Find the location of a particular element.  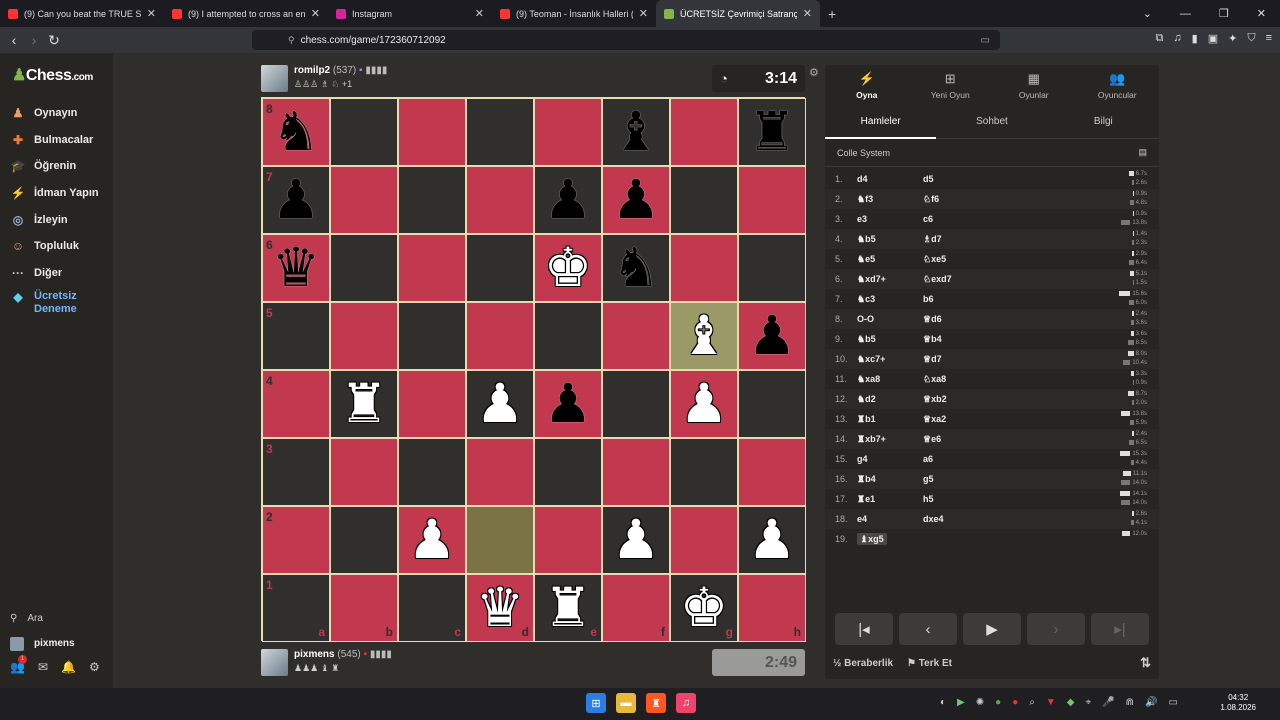

black-move: ♗d7 is located at coordinates (956, 239).